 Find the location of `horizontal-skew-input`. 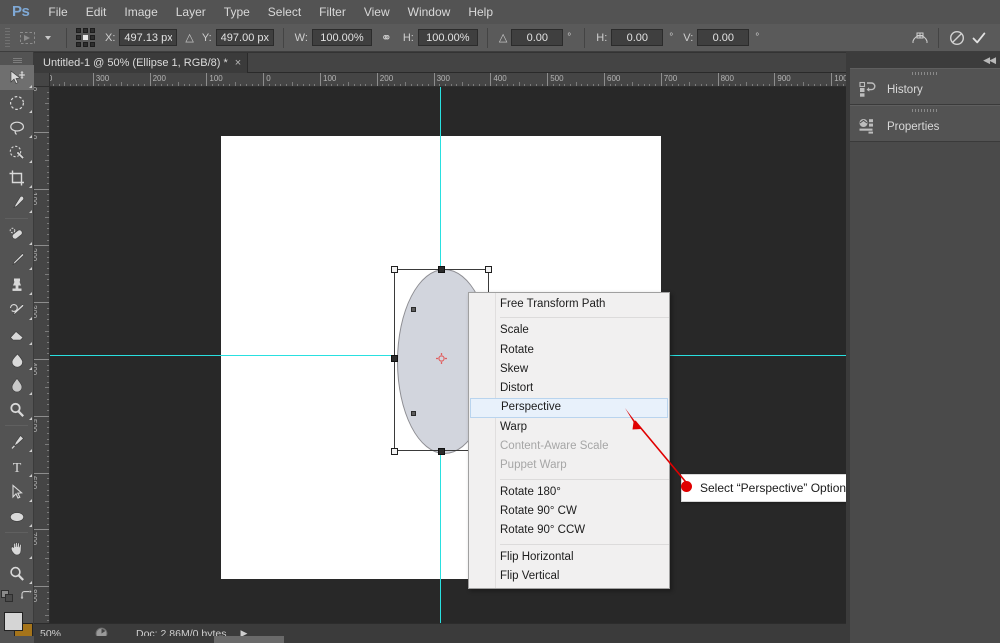

horizontal-skew-input is located at coordinates (637, 37).